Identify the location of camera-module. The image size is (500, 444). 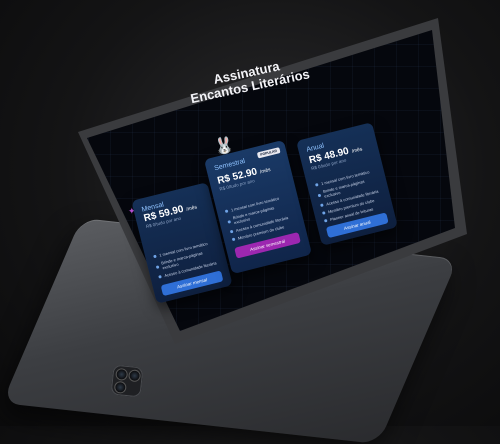
(127, 381).